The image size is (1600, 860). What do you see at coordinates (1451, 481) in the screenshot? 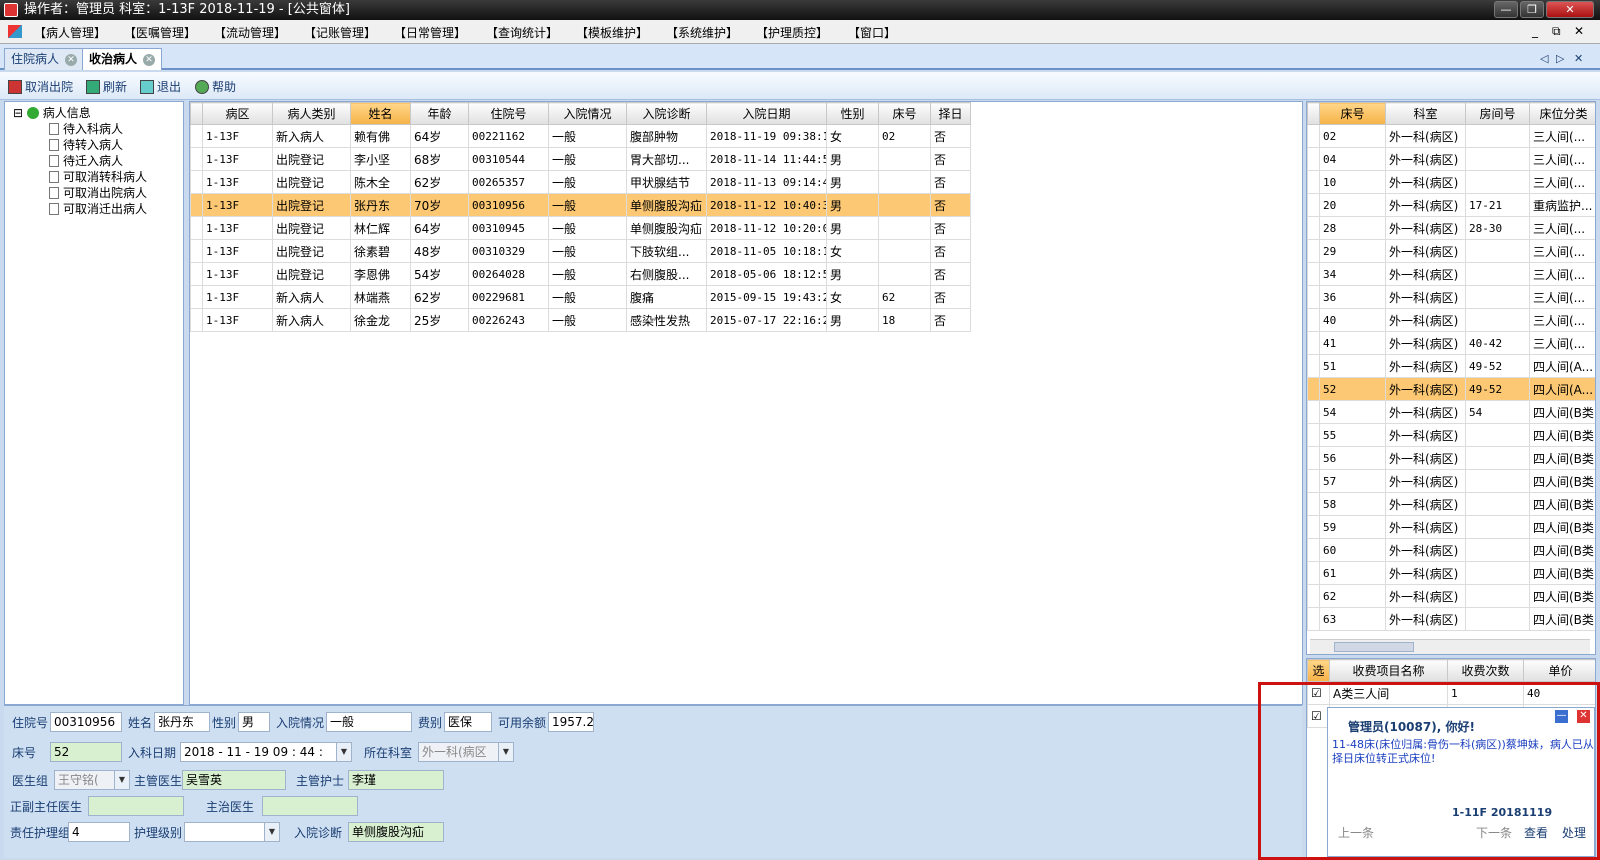
I see `table-row: 57 外一科(病区) 四人间(B类` at bounding box center [1451, 481].